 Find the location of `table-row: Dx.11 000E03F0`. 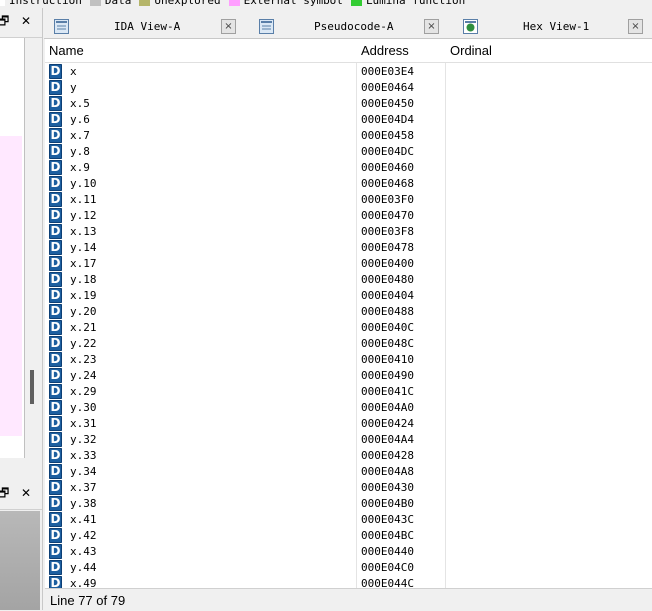

table-row: Dx.11 000E03F0 is located at coordinates (348, 199).